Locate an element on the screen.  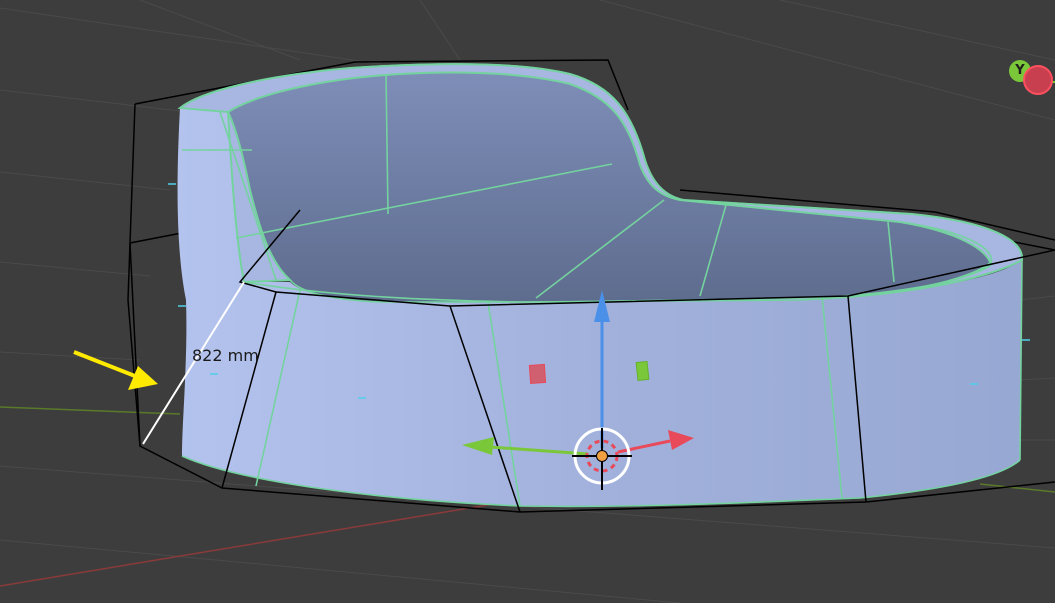
gizmo-plane-xz-handle is located at coordinates (537, 374).